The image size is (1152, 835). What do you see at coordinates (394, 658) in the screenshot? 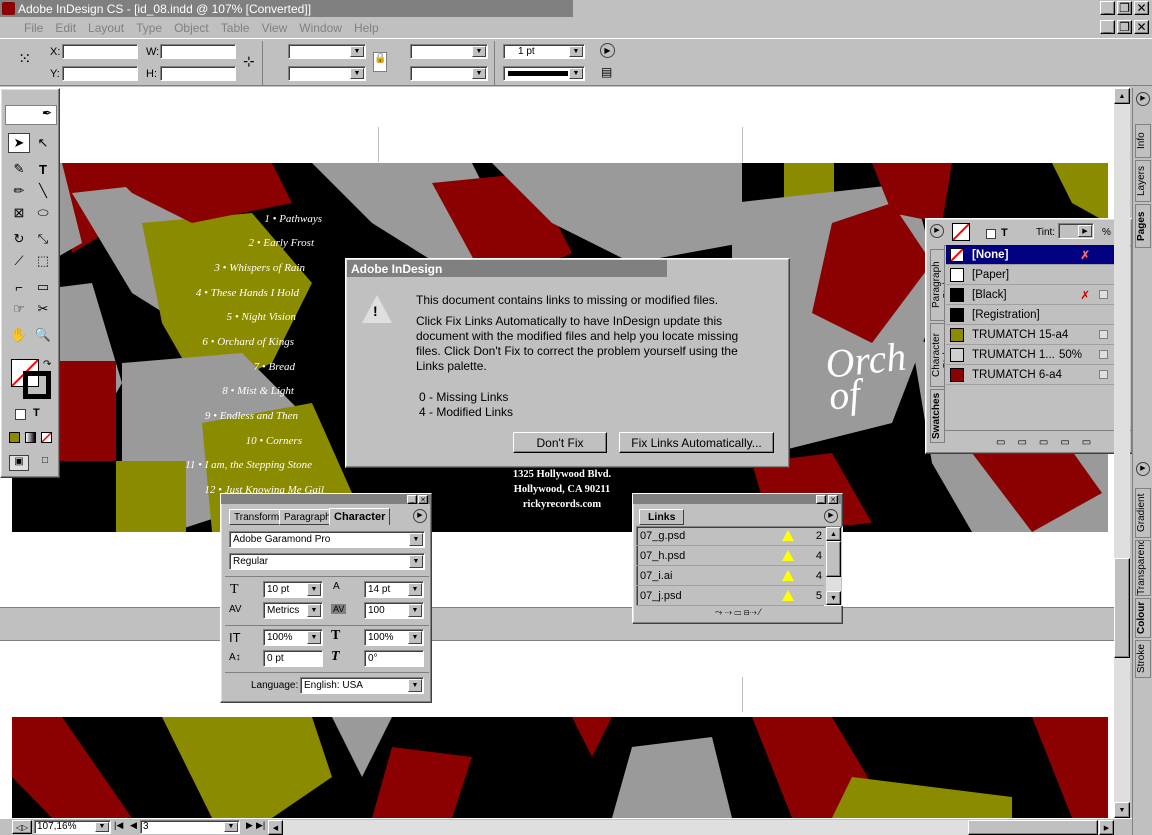
I see `skew-field: 0°` at bounding box center [394, 658].